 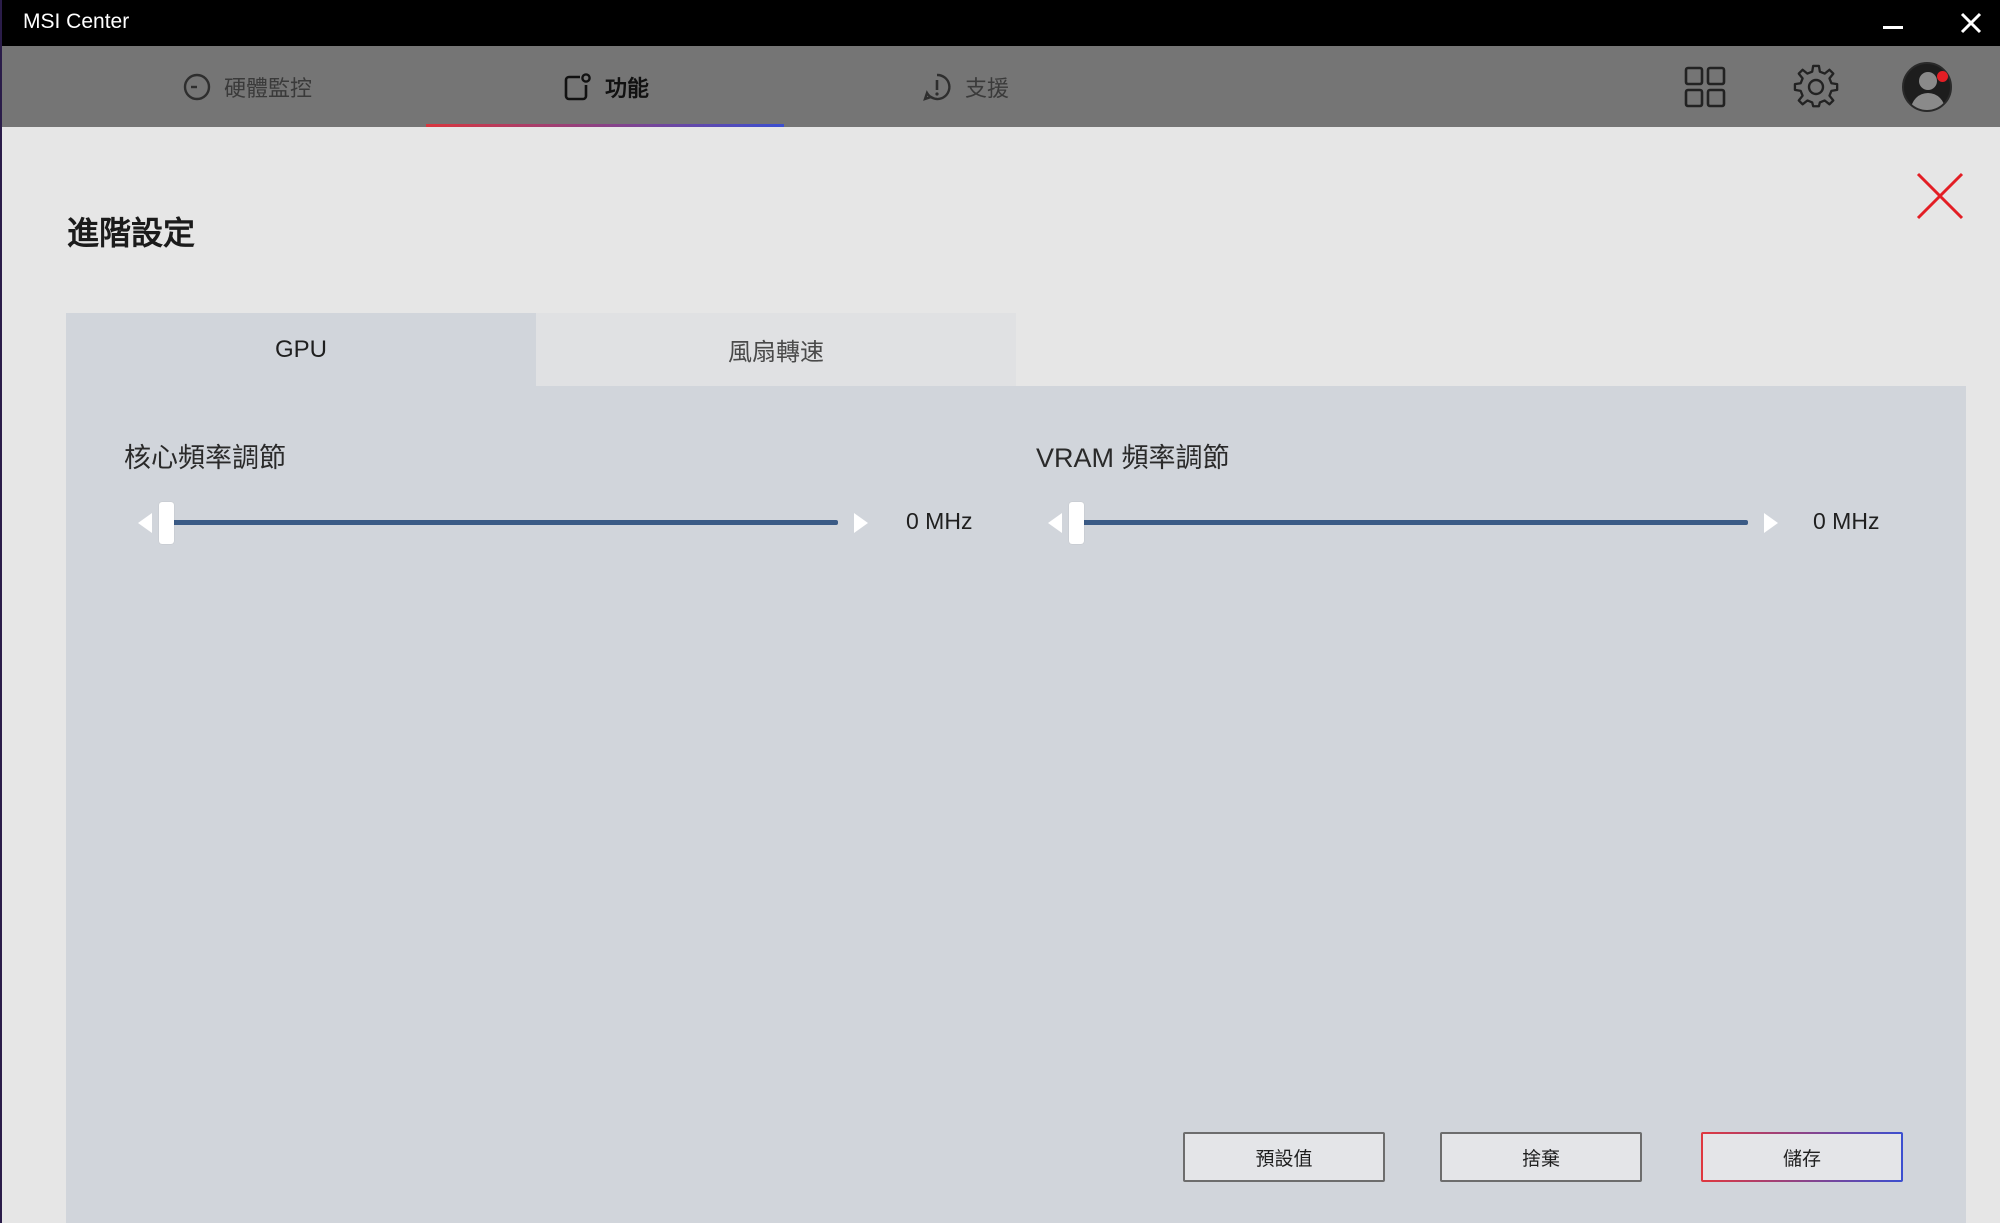 What do you see at coordinates (937, 87) in the screenshot?
I see `support-icon` at bounding box center [937, 87].